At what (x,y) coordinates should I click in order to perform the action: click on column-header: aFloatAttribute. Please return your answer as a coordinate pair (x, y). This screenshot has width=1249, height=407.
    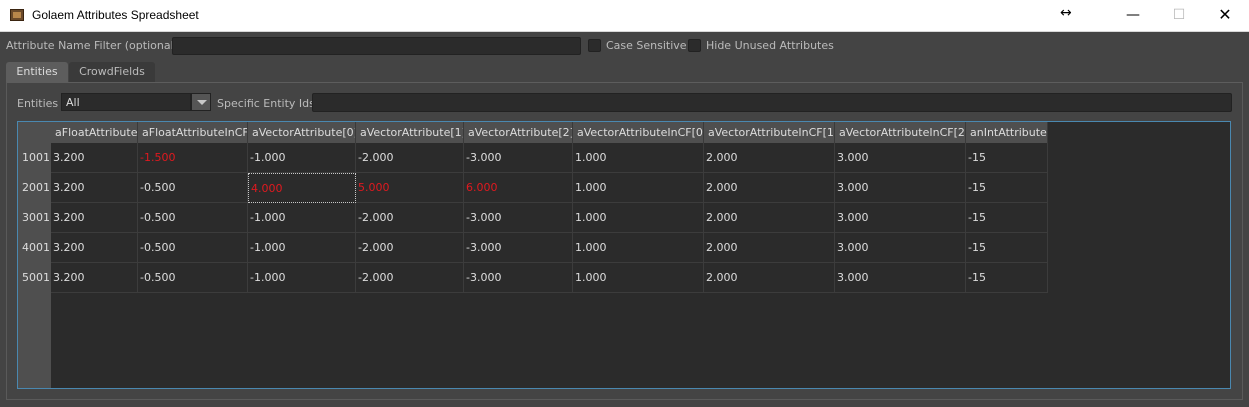
    Looking at the image, I should click on (94, 132).